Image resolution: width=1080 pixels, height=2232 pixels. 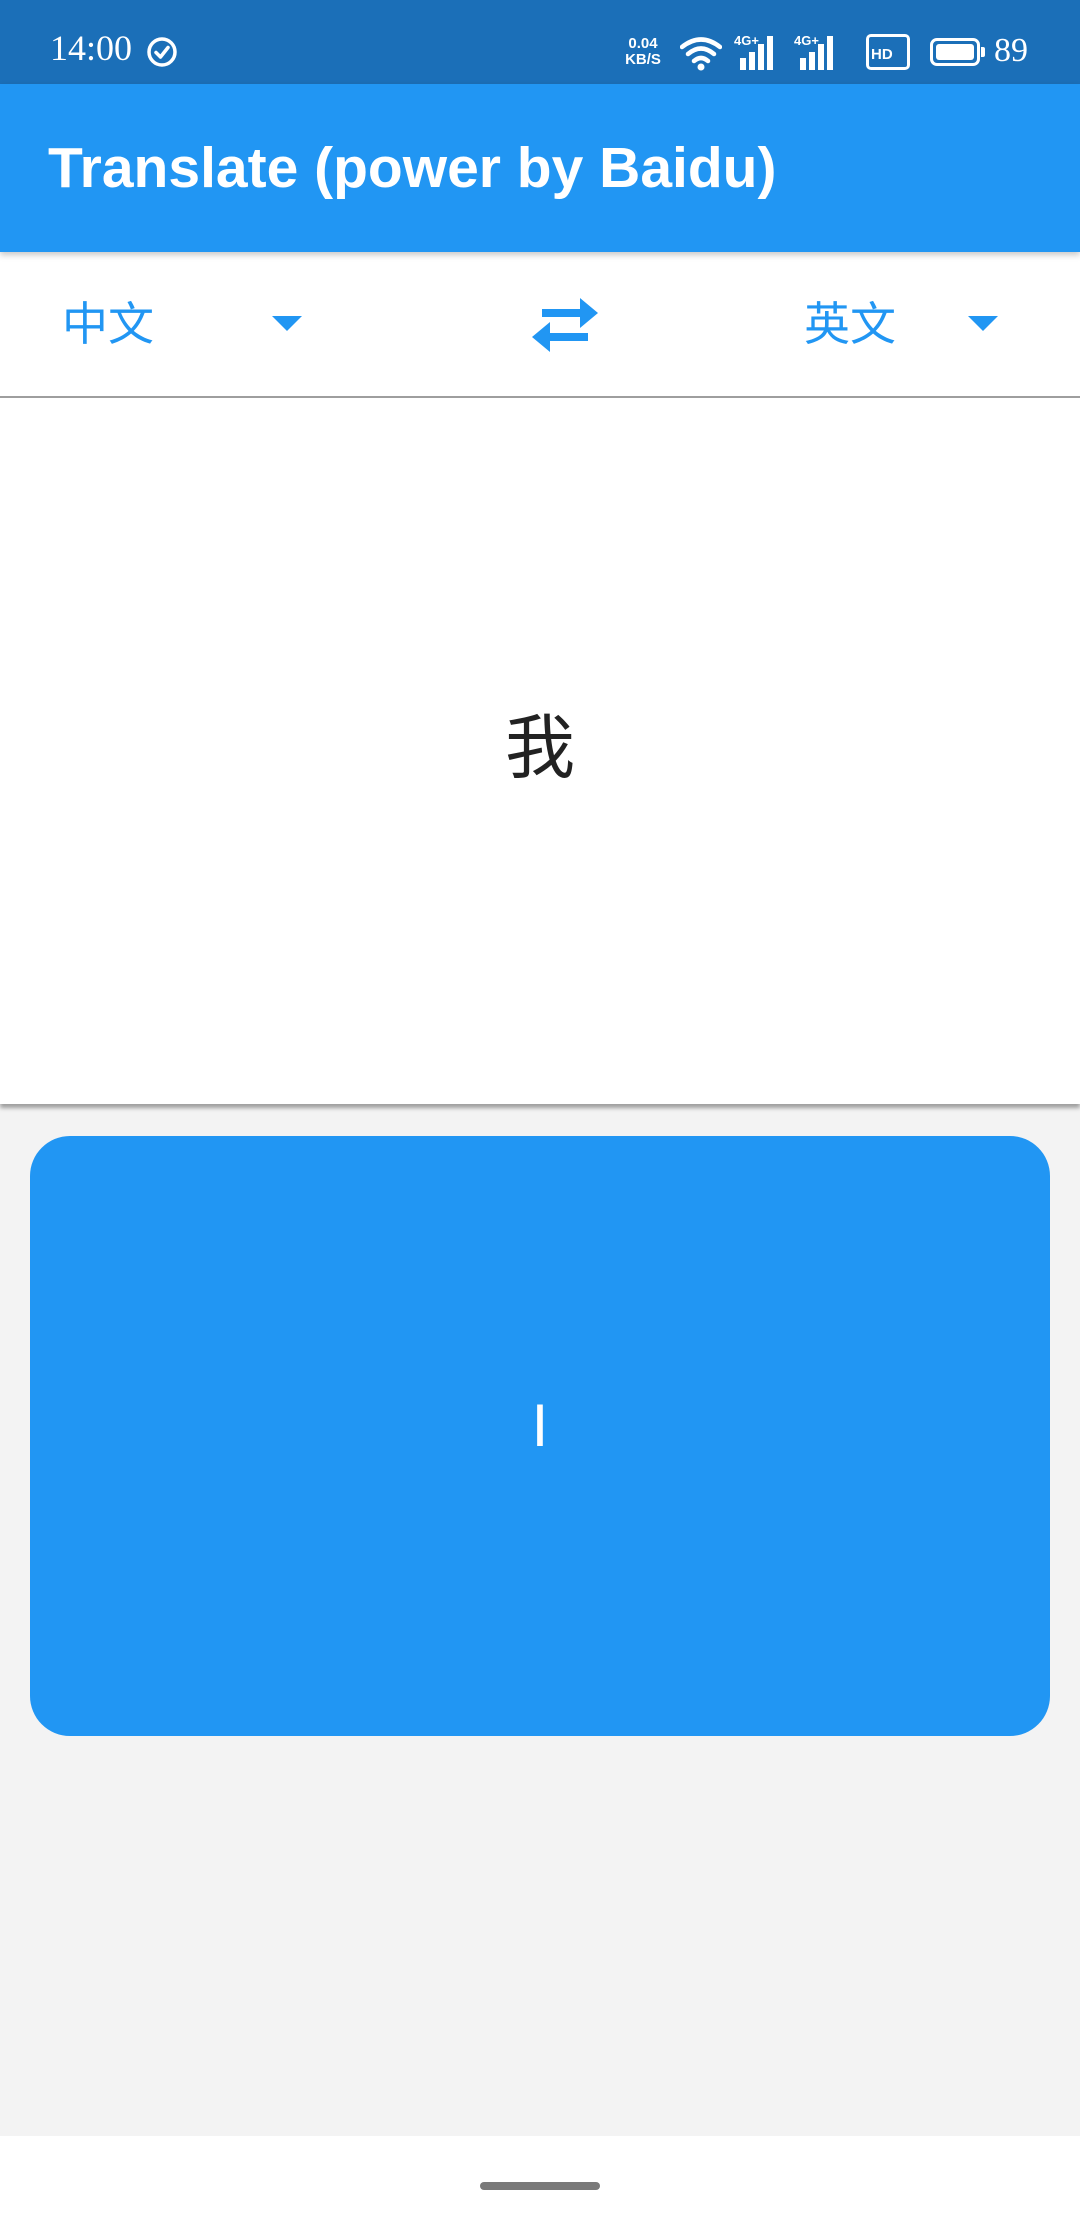 I want to click on status-time: 14:00, so click(x=91, y=48).